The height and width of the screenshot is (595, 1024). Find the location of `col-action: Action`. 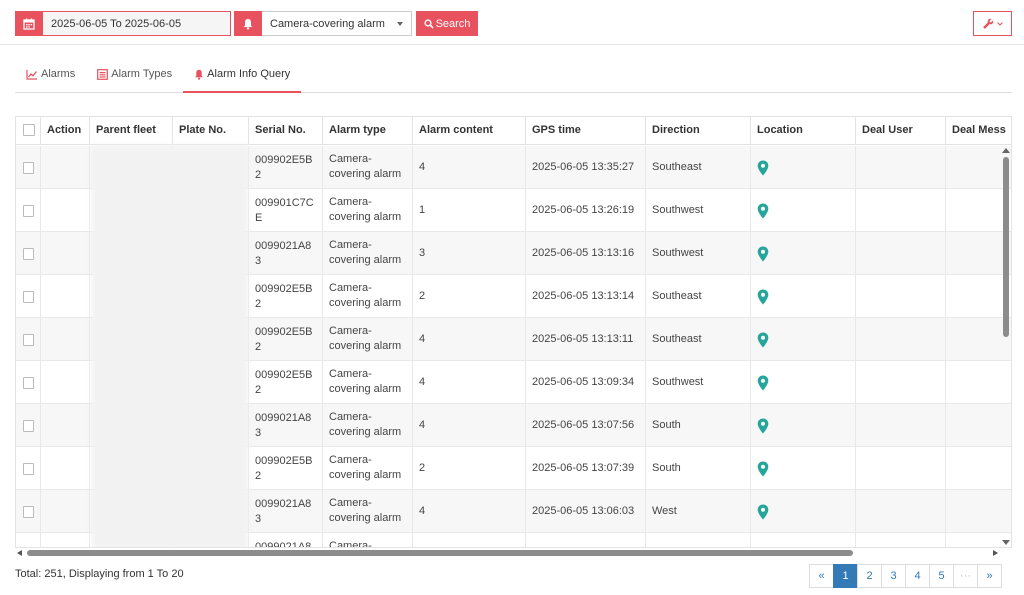

col-action: Action is located at coordinates (65, 131).